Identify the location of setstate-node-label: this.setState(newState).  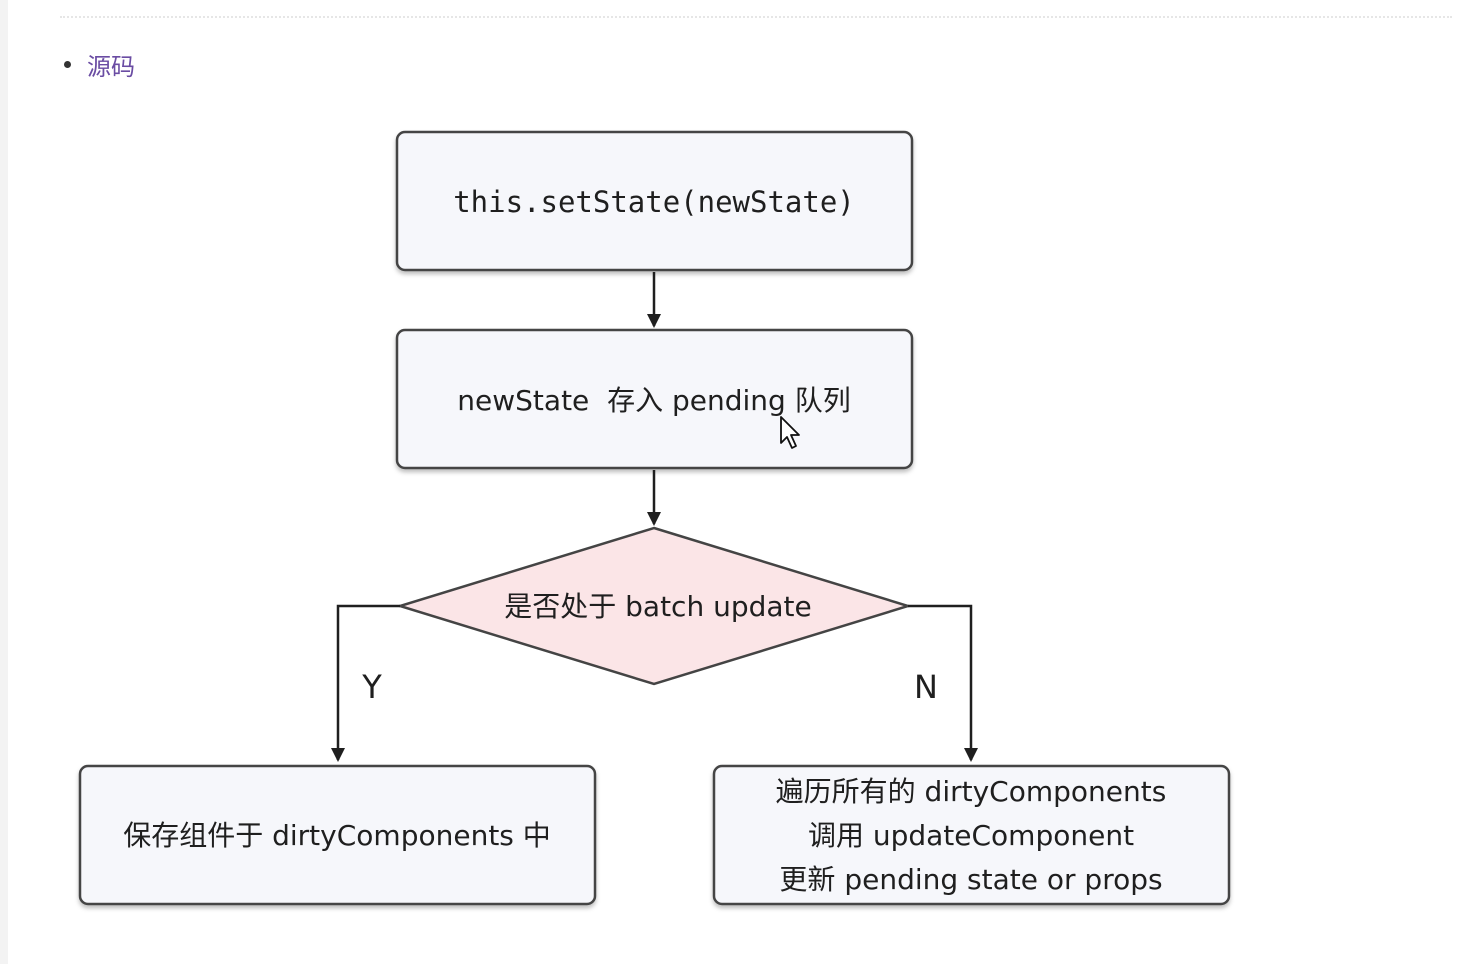
(654, 202).